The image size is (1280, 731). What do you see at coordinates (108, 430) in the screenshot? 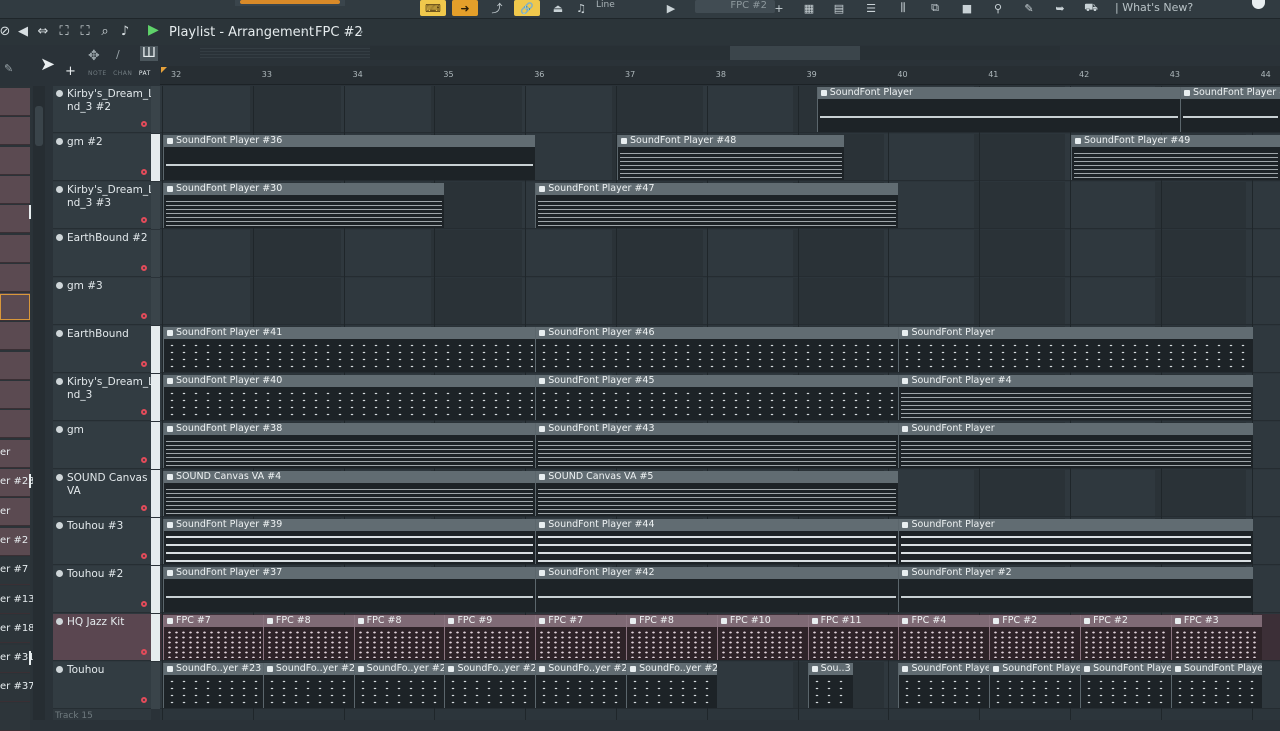
I see `track-name: gm` at bounding box center [108, 430].